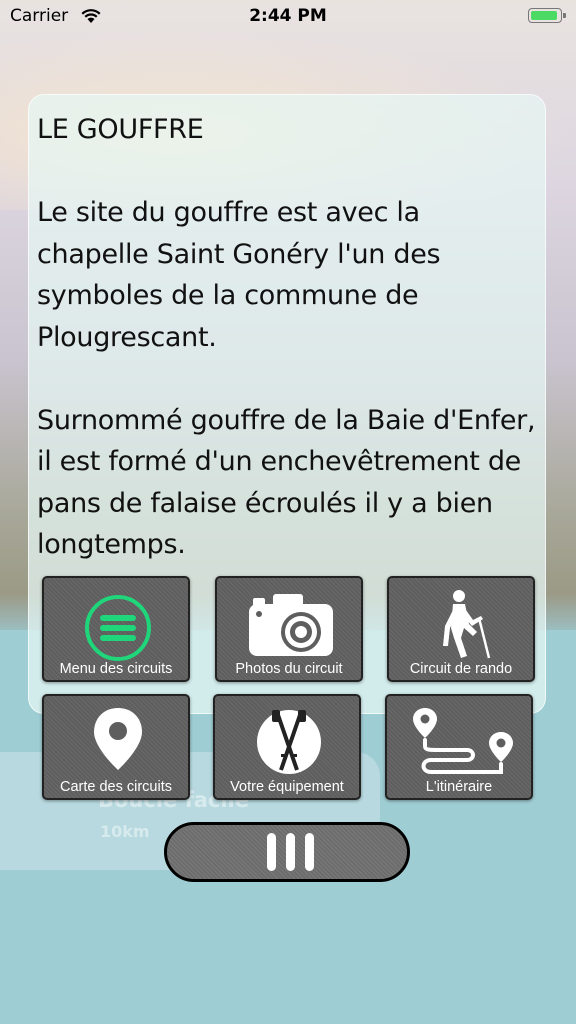 The width and height of the screenshot is (576, 1024). Describe the element at coordinates (118, 739) in the screenshot. I see `map-pin-icon` at that location.